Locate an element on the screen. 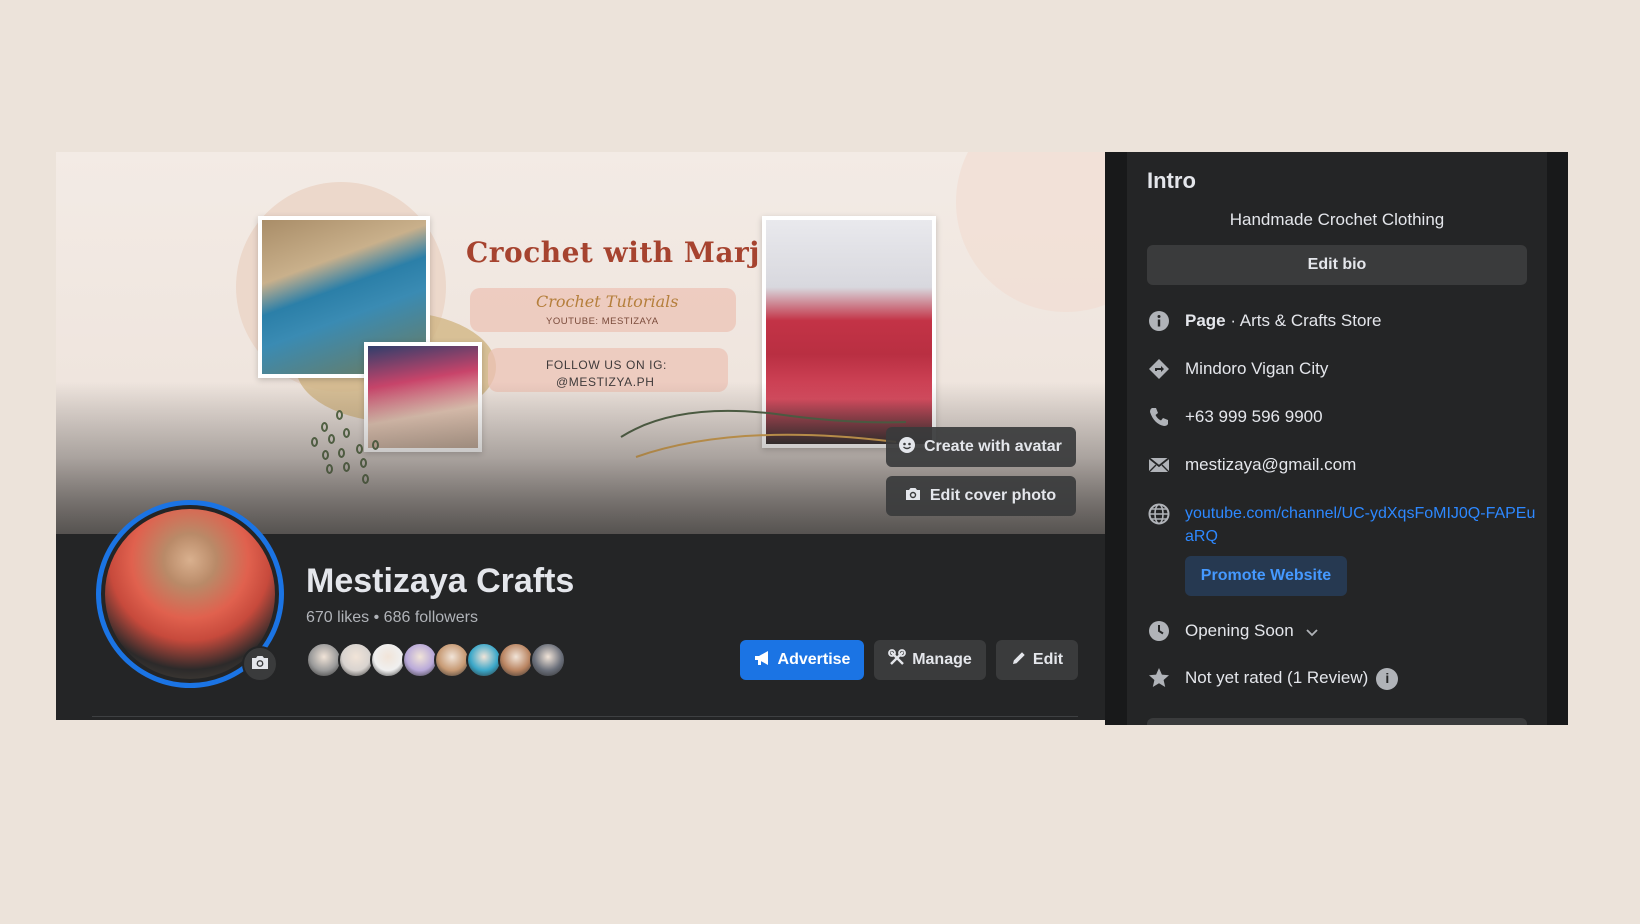  hours-text: Opening Soon is located at coordinates (1239, 630).